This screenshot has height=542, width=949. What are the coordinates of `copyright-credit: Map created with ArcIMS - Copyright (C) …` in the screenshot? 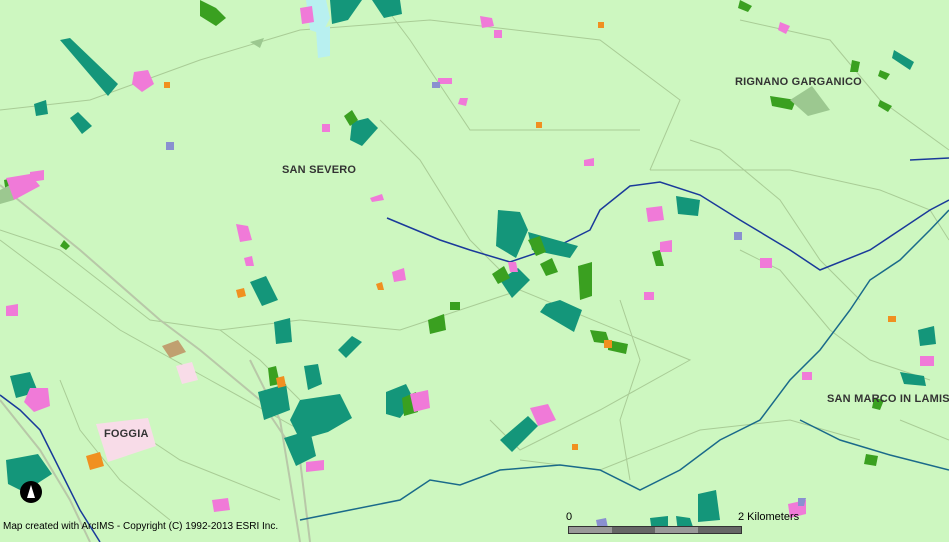 It's located at (141, 526).